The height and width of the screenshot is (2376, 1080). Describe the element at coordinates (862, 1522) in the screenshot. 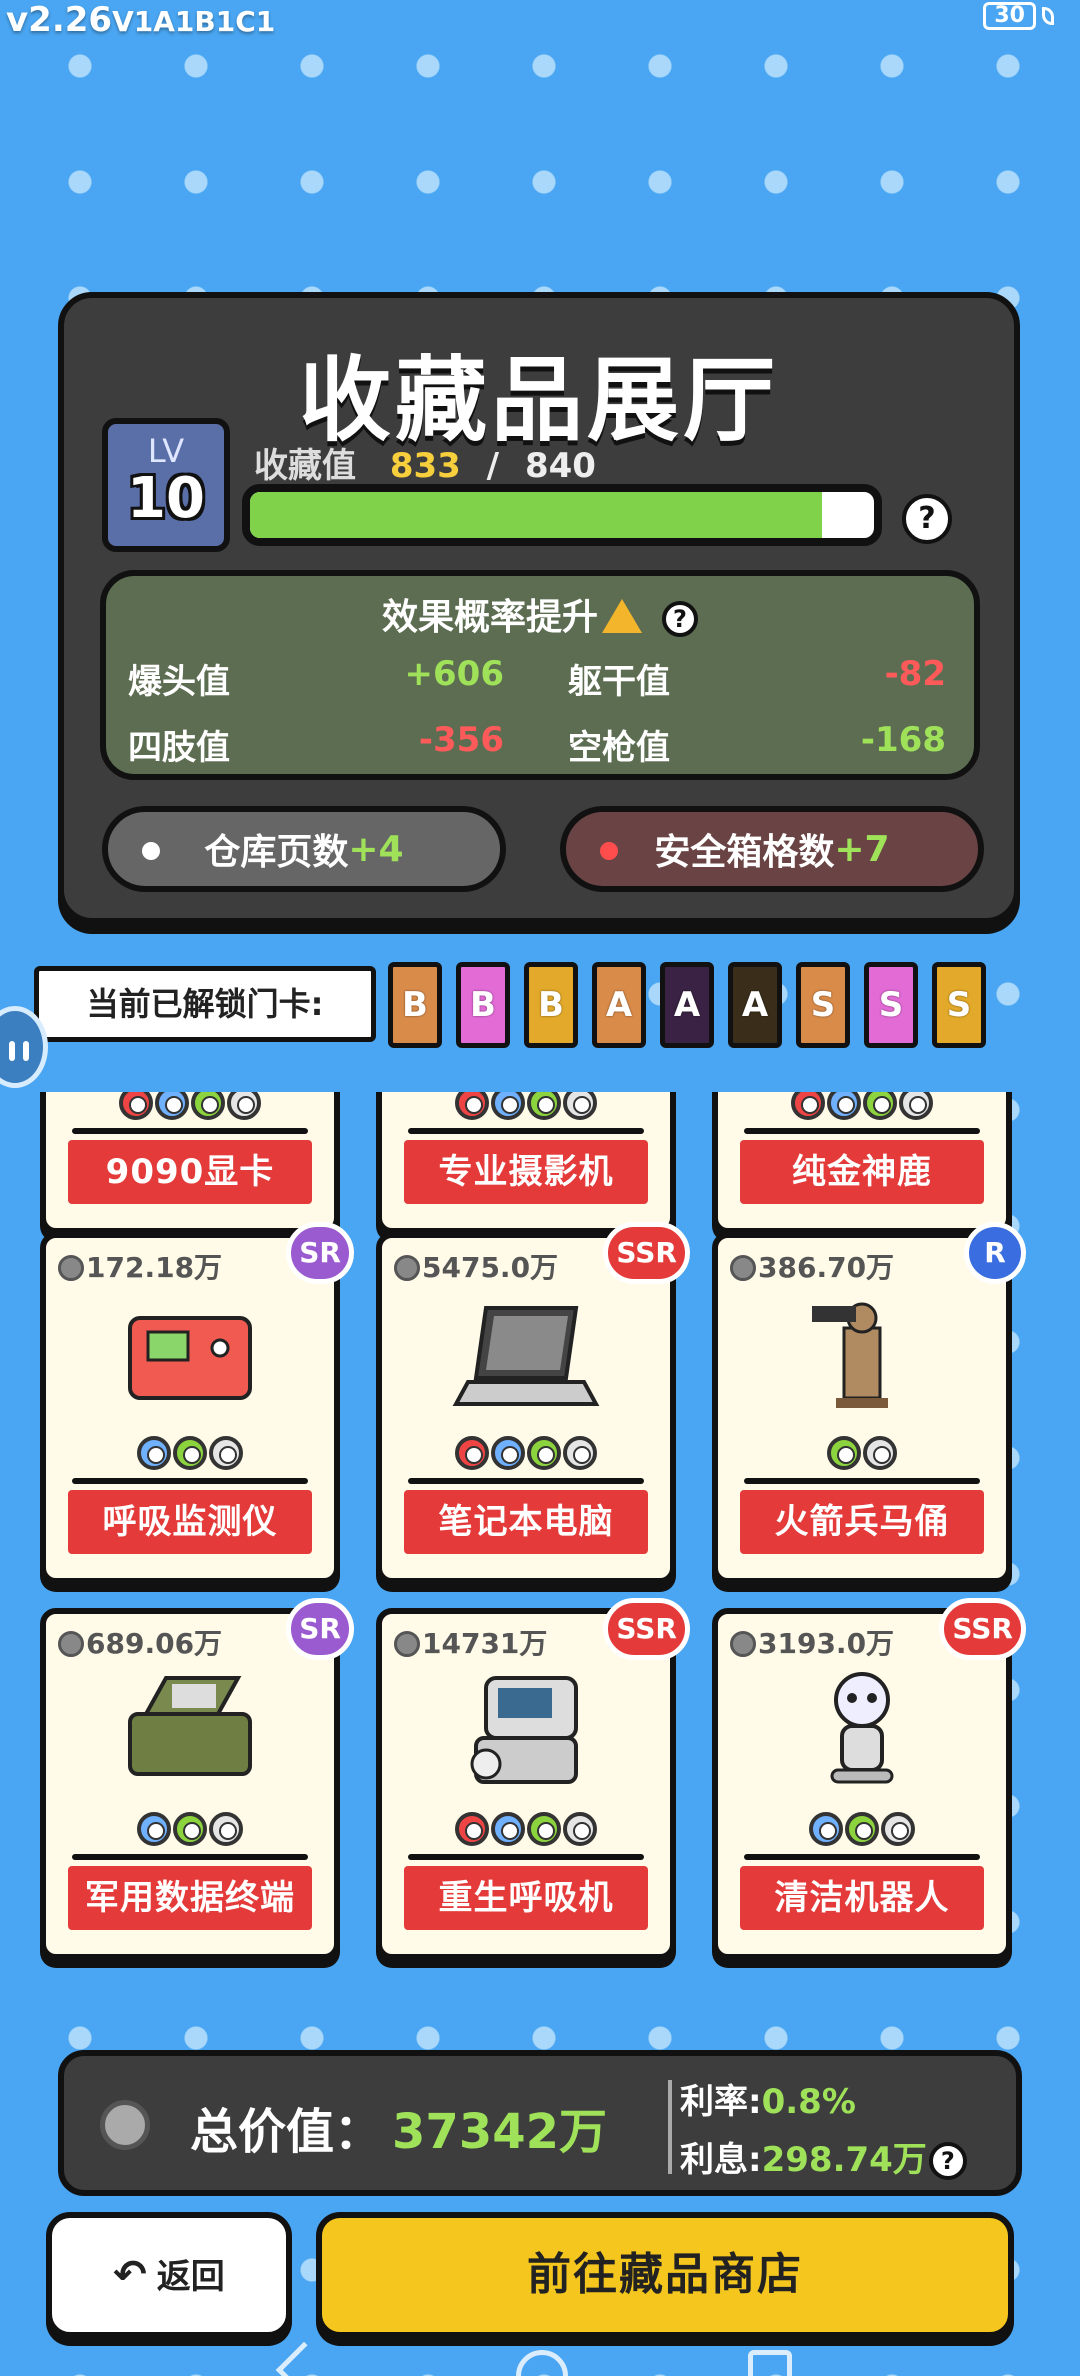

I see `item-name: 火箭兵马俑` at that location.